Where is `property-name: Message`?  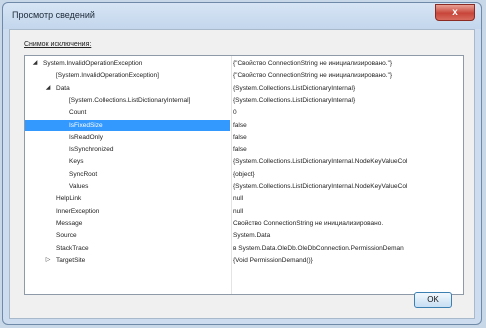
property-name: Message is located at coordinates (69, 223).